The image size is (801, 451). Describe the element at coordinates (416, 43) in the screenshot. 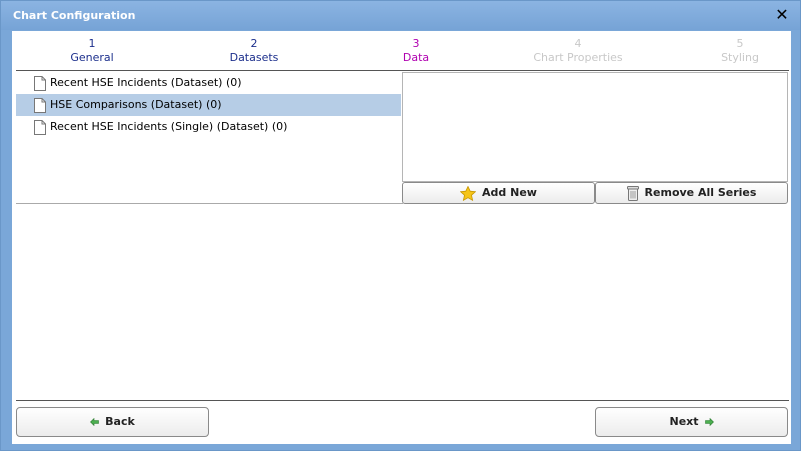

I see `step-number: 3` at that location.